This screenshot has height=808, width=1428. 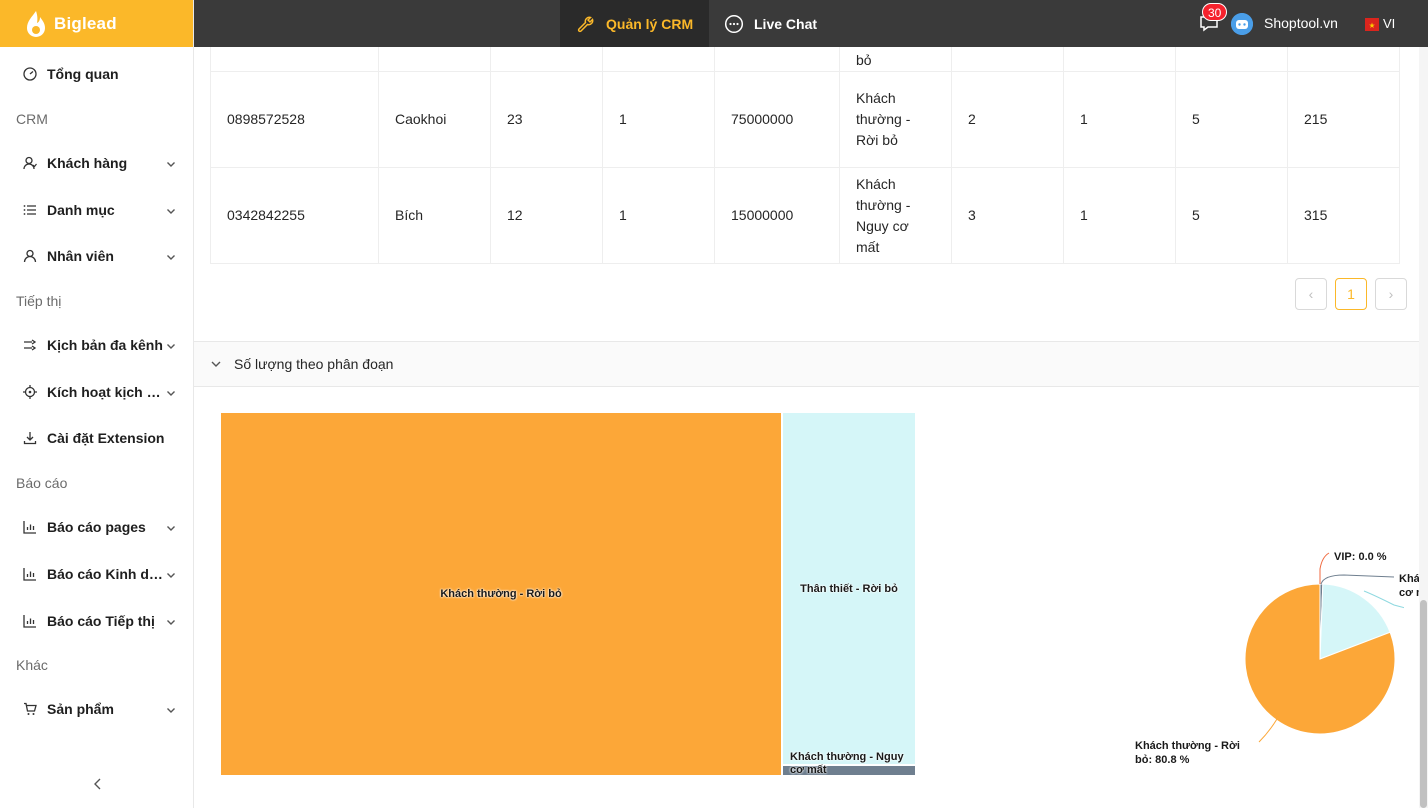 What do you see at coordinates (81, 209) in the screenshot?
I see `sidebar-item-label: Danh mục` at bounding box center [81, 209].